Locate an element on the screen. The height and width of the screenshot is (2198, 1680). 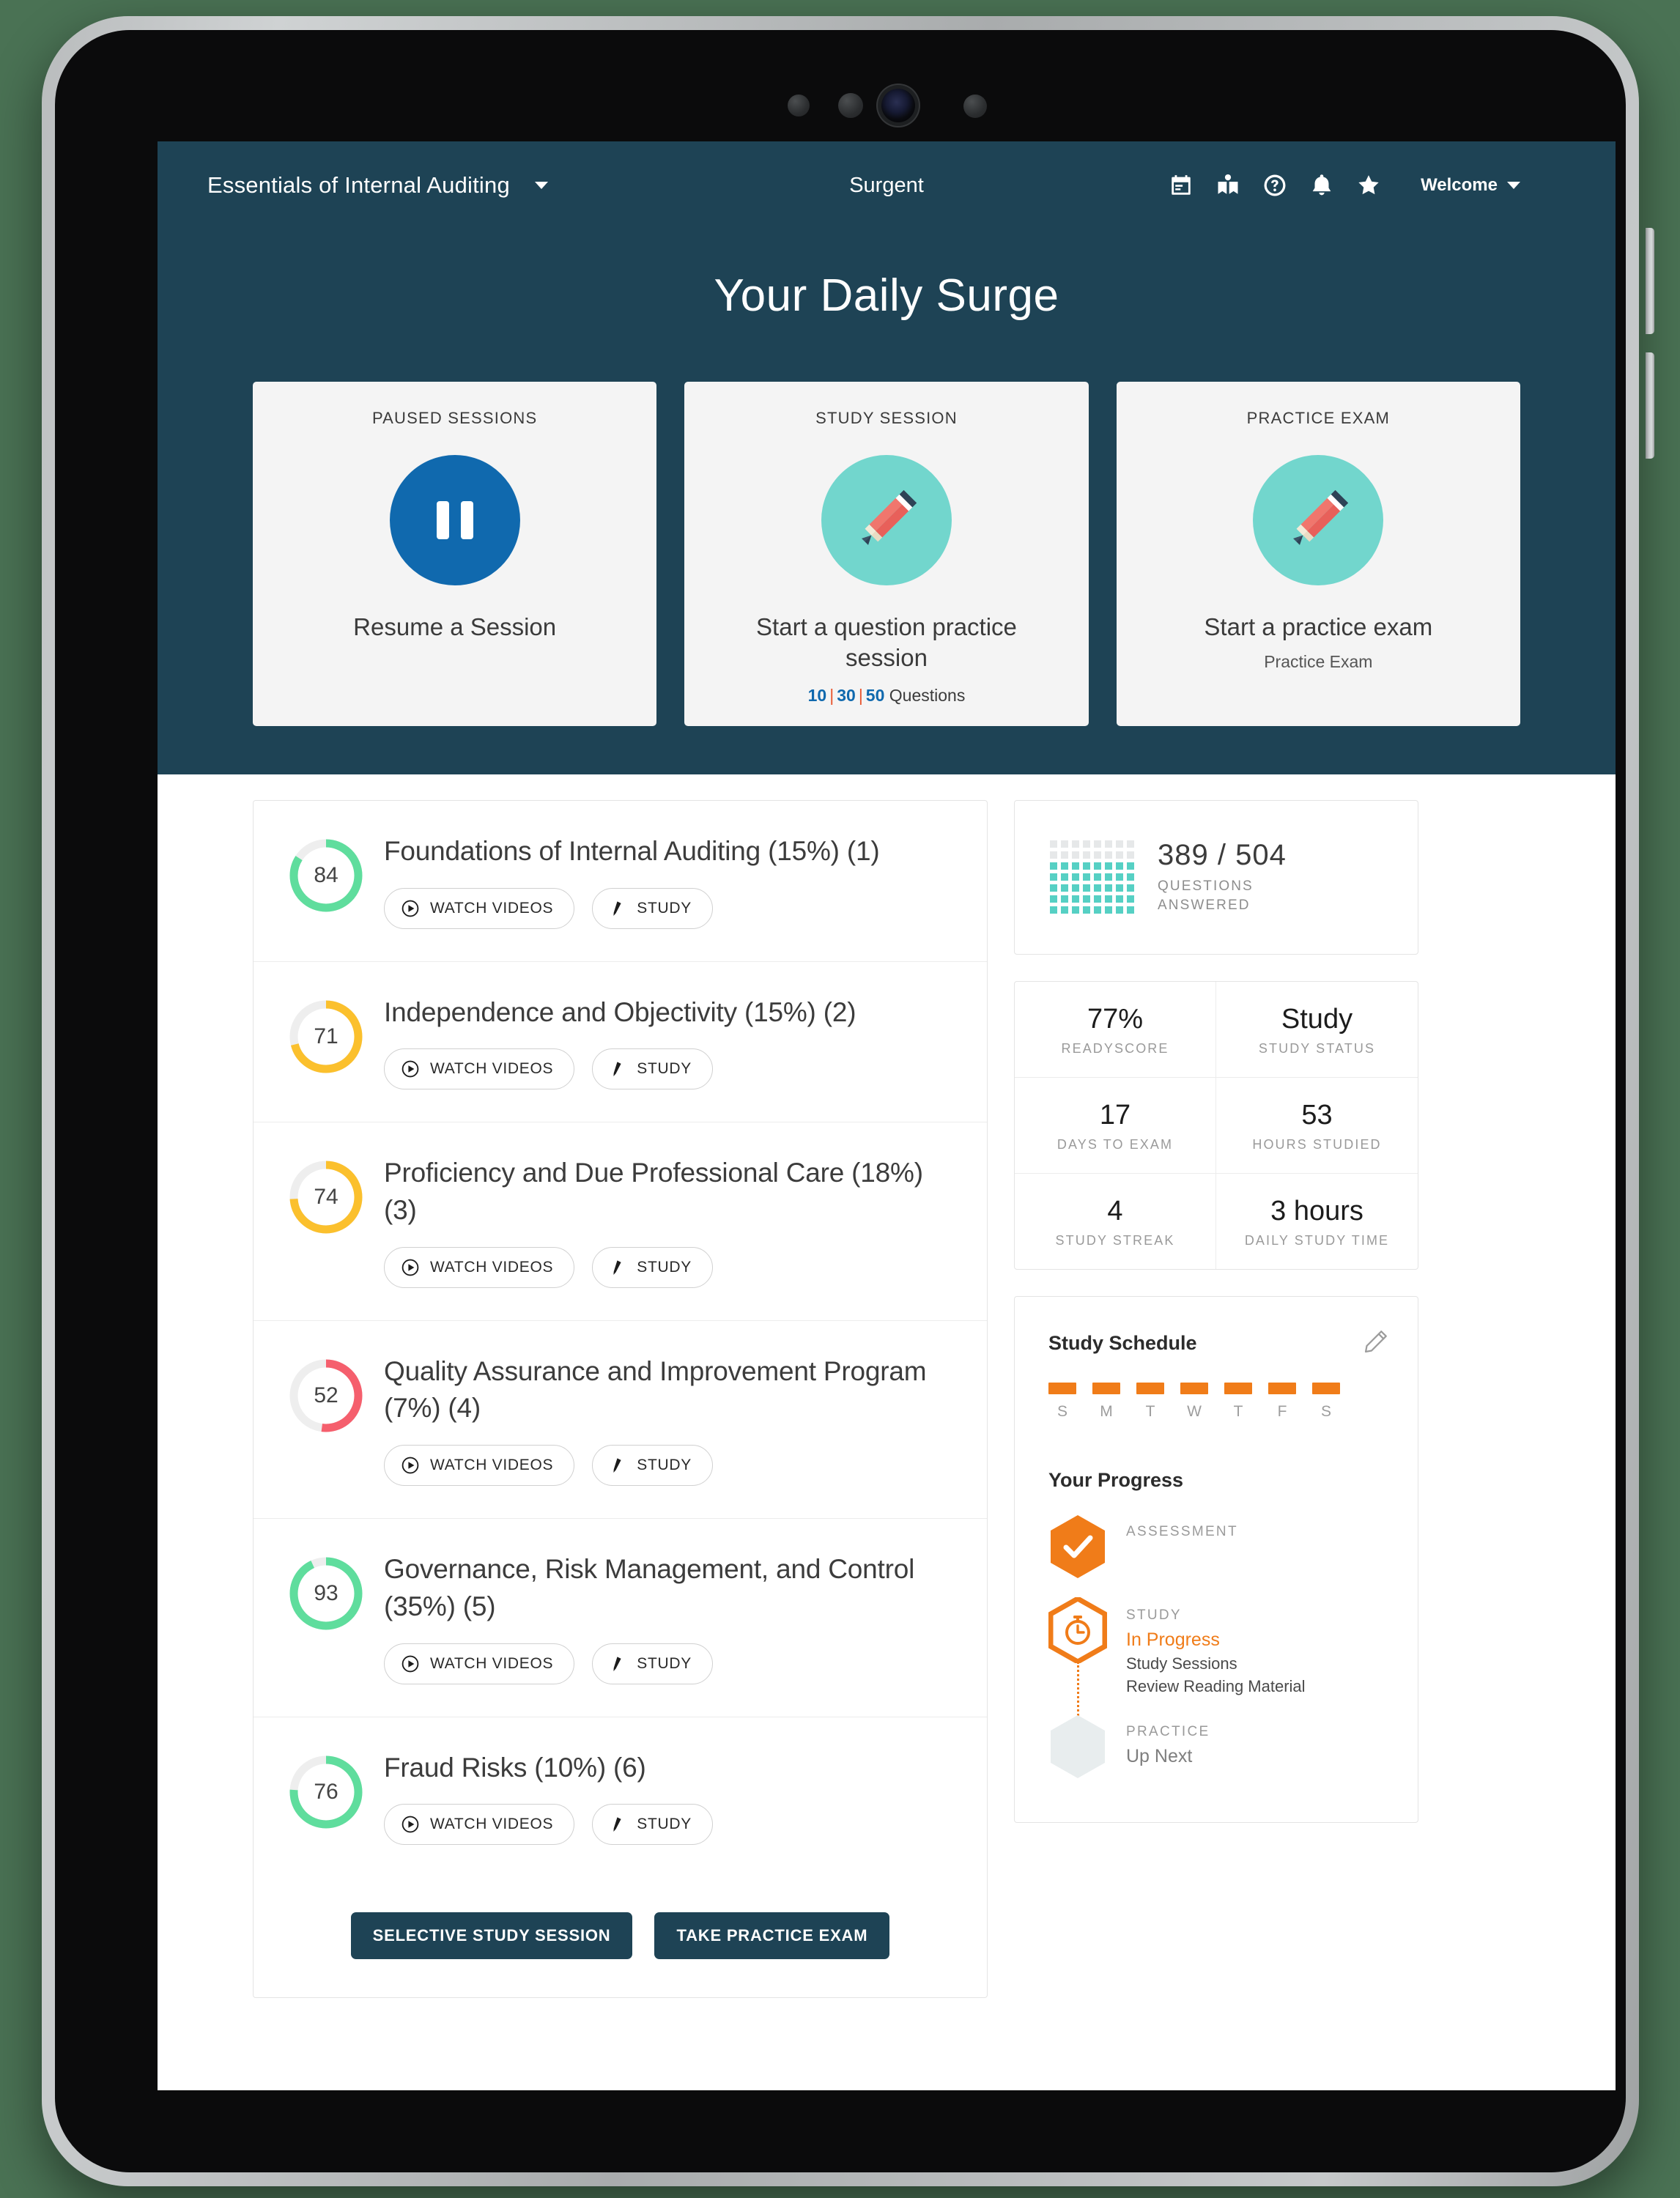
chevron-down-icon is located at coordinates (541, 185).